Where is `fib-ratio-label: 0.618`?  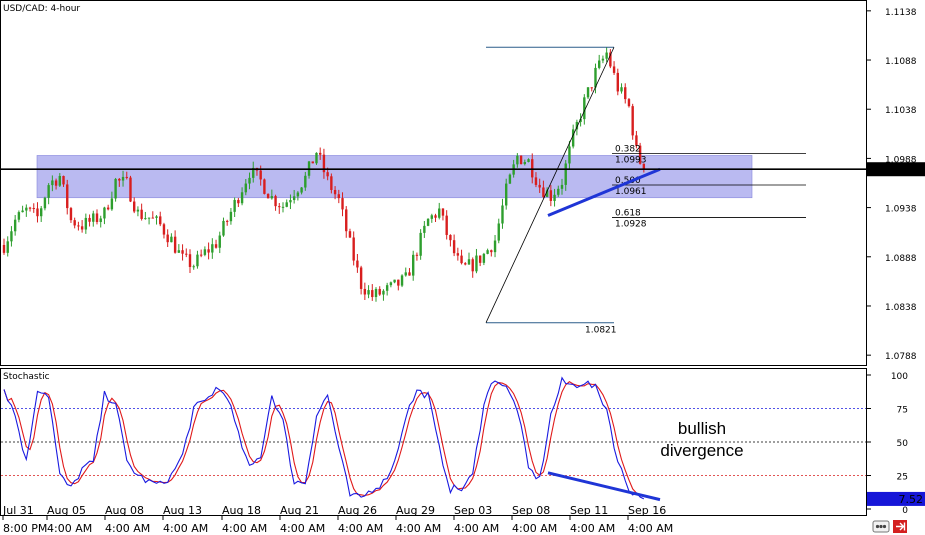 fib-ratio-label: 0.618 is located at coordinates (628, 213).